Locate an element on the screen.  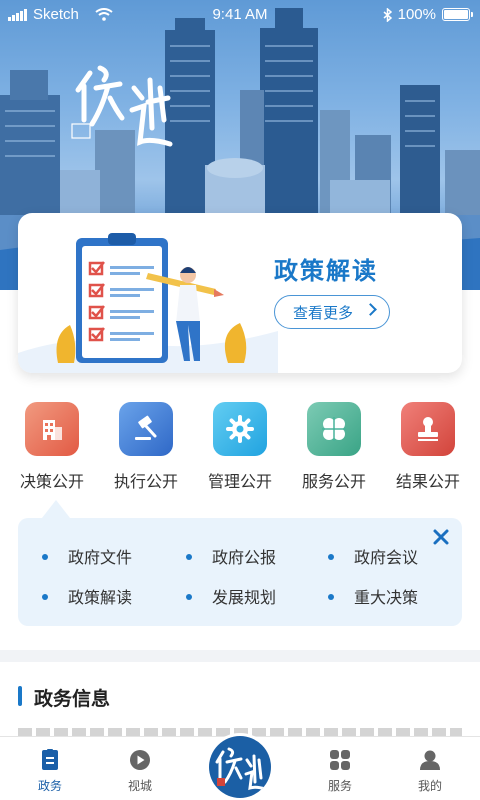
category-label: 执行公开 is located at coordinates (145, 481).